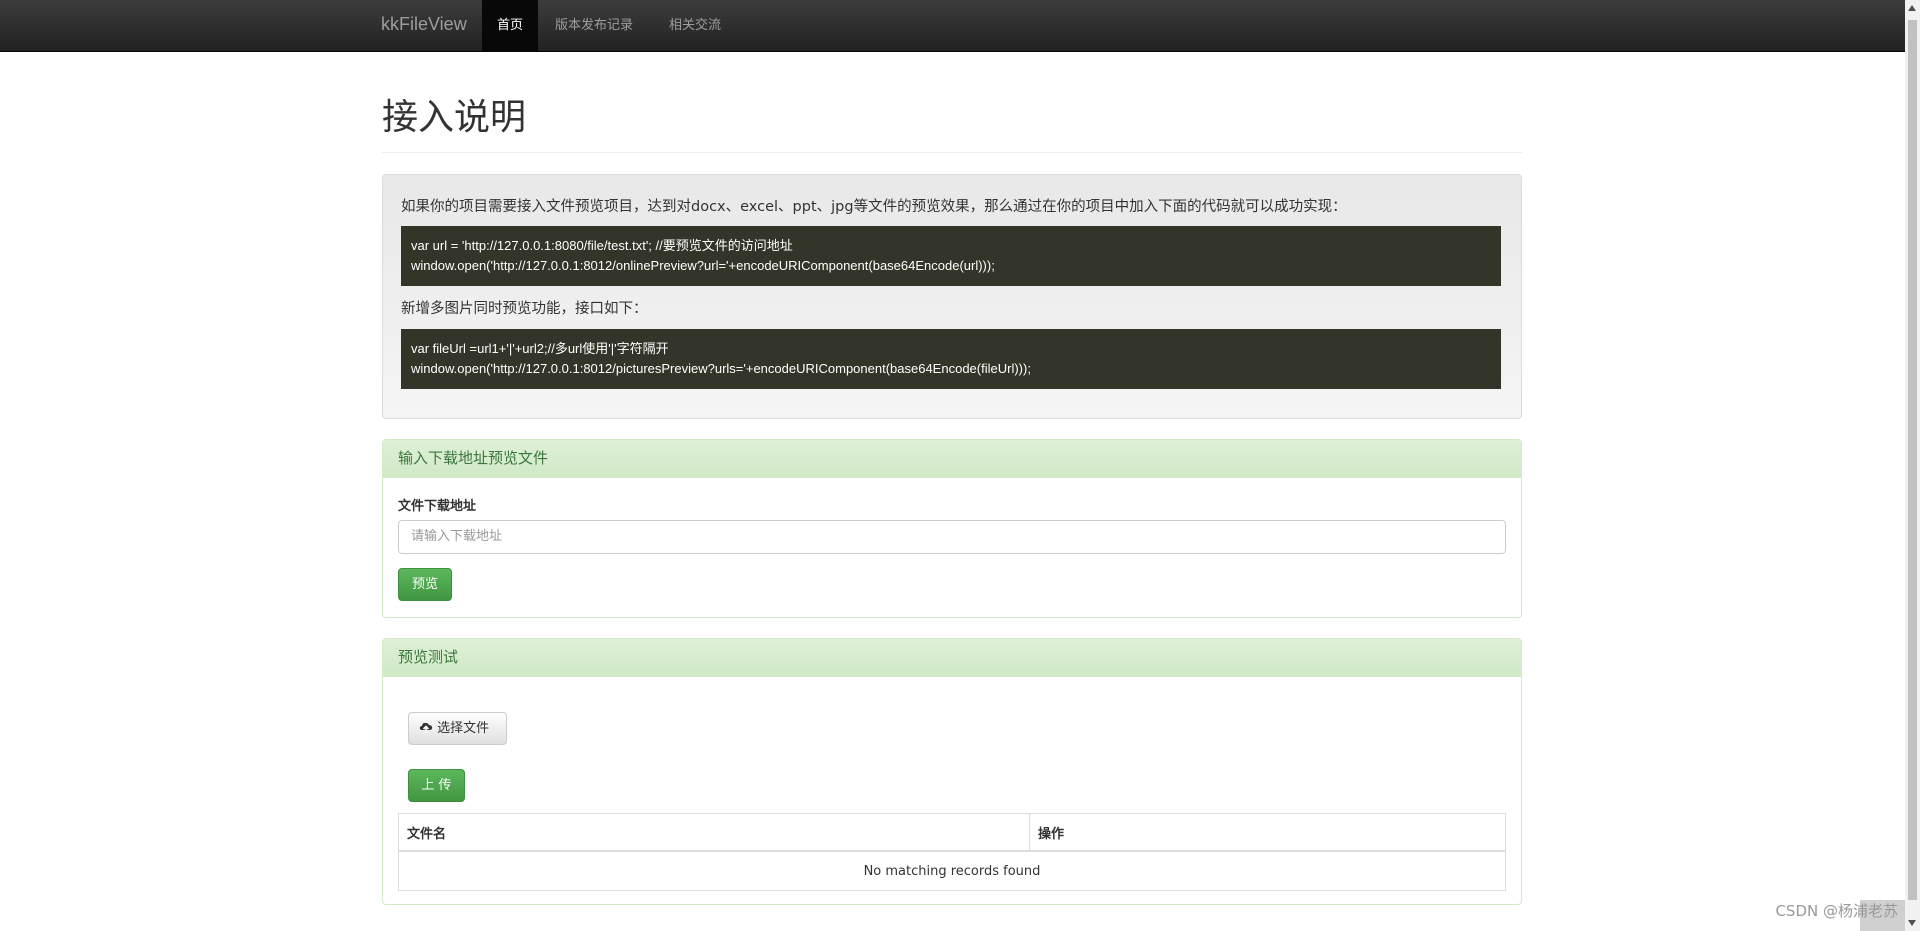 The width and height of the screenshot is (1920, 931). I want to click on column-filename: 文件名, so click(714, 832).